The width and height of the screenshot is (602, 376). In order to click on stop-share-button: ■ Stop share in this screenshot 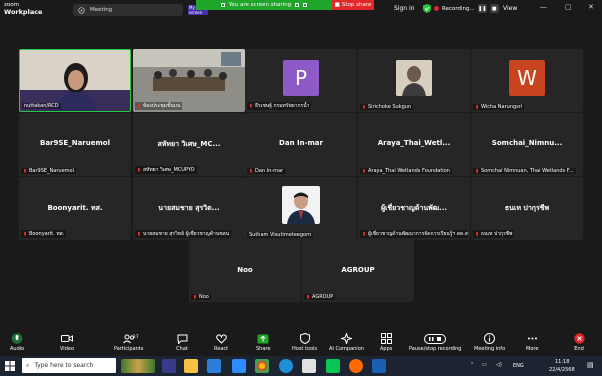, I will do `click(353, 5)`.